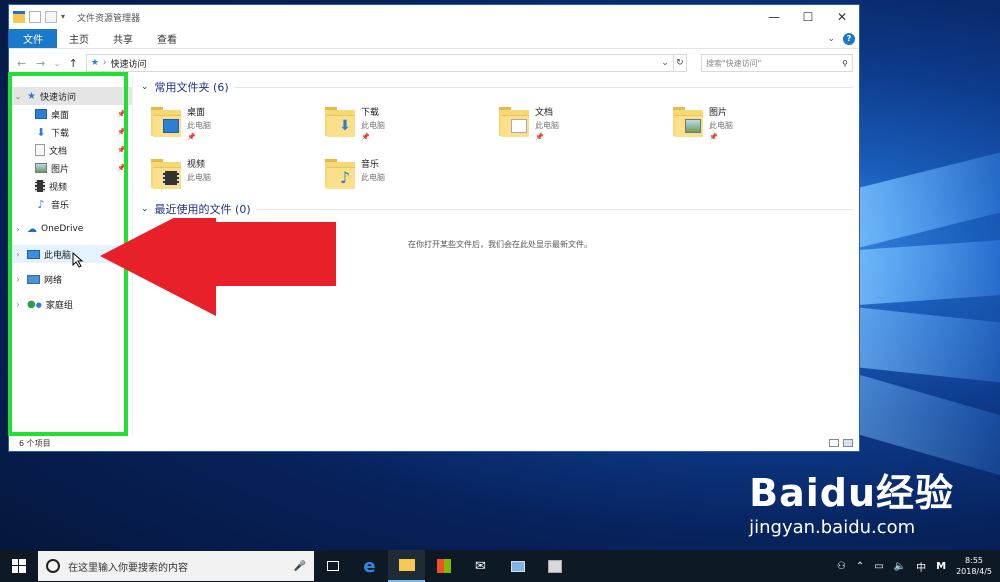 Image resolution: width=1000 pixels, height=582 pixels. Describe the element at coordinates (412, 123) in the screenshot. I see `folder-tile-download: ⬇ 下载 此电脑 📌` at that location.